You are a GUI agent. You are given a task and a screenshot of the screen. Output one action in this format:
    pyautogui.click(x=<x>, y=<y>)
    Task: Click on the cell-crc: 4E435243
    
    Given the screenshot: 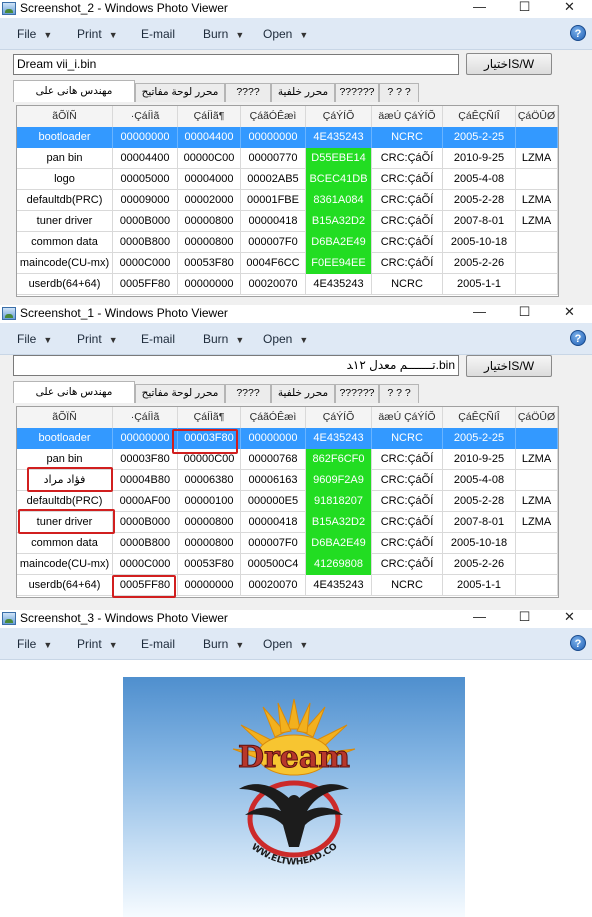 What is the action you would take?
    pyautogui.click(x=339, y=137)
    